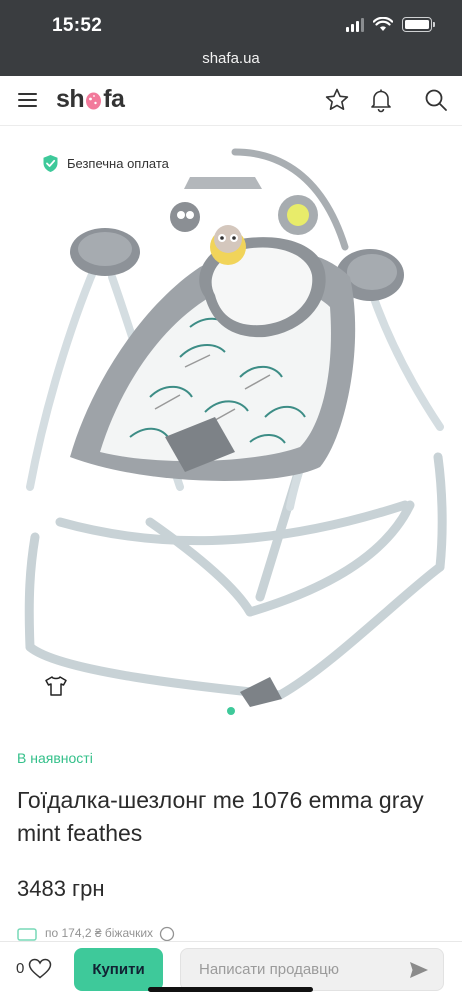 The image size is (462, 999). Describe the element at coordinates (118, 969) in the screenshot. I see `buy-button: Купити` at that location.